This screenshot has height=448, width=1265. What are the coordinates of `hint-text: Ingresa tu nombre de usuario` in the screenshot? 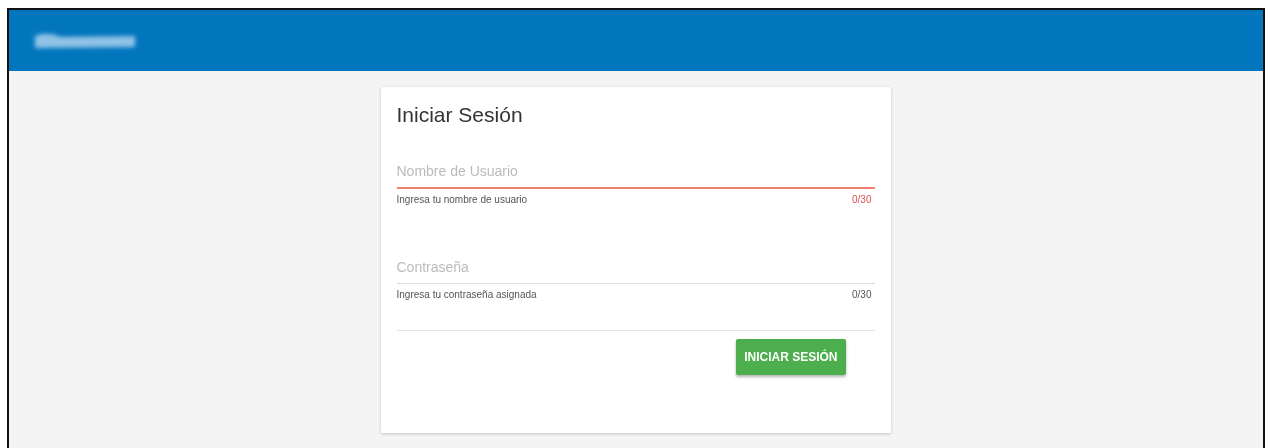 It's located at (462, 199).